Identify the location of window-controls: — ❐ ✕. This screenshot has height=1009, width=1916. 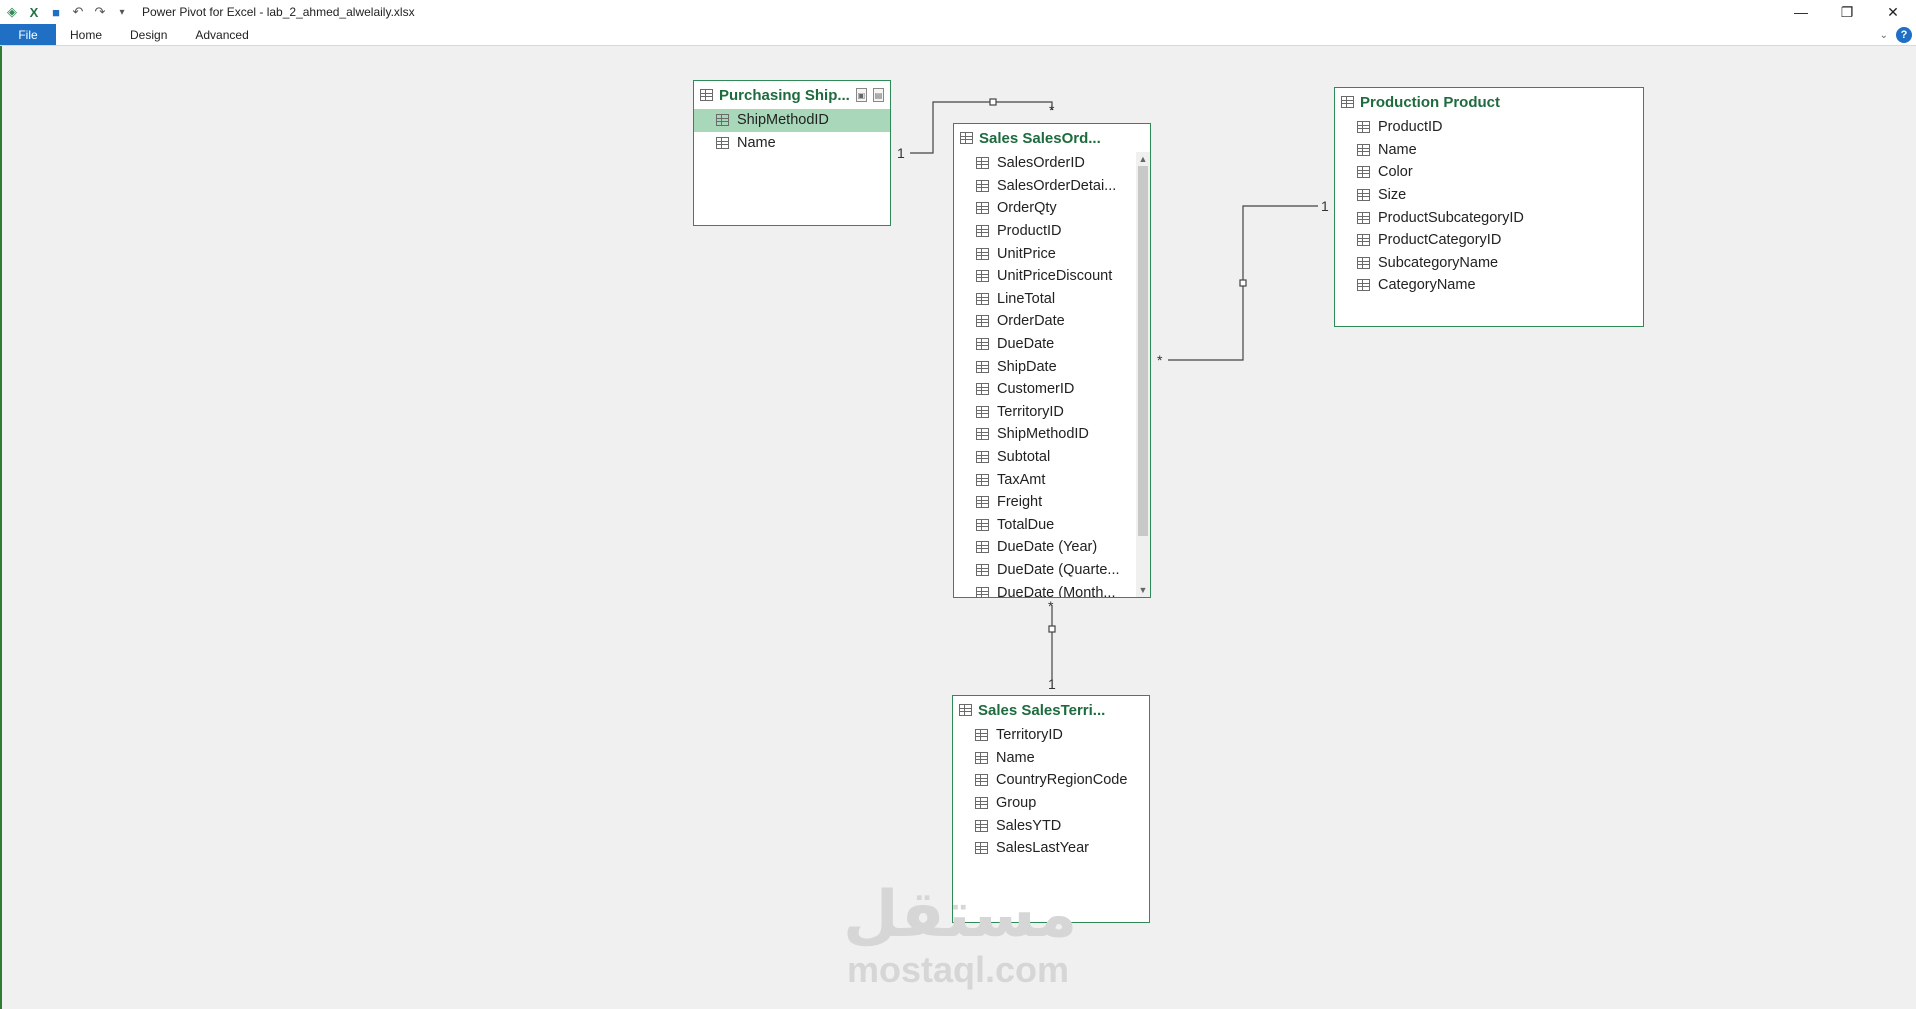
(1847, 12).